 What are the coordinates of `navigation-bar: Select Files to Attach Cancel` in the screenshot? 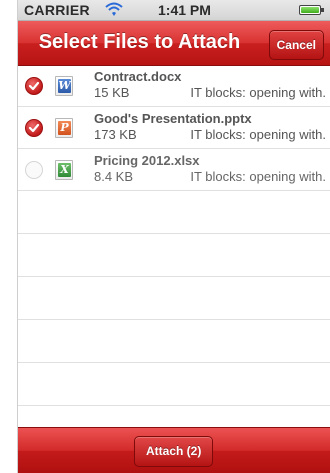 It's located at (174, 43).